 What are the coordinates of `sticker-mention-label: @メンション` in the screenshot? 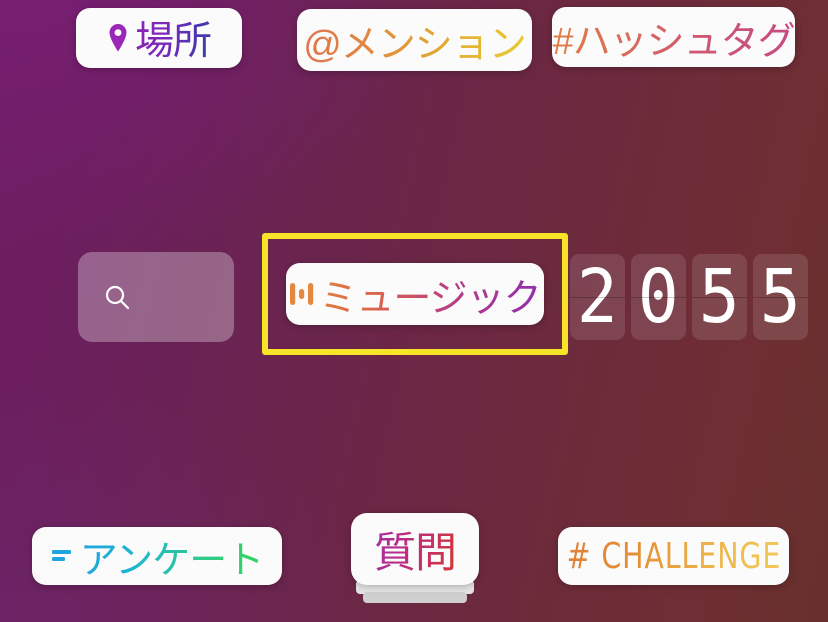 It's located at (415, 40).